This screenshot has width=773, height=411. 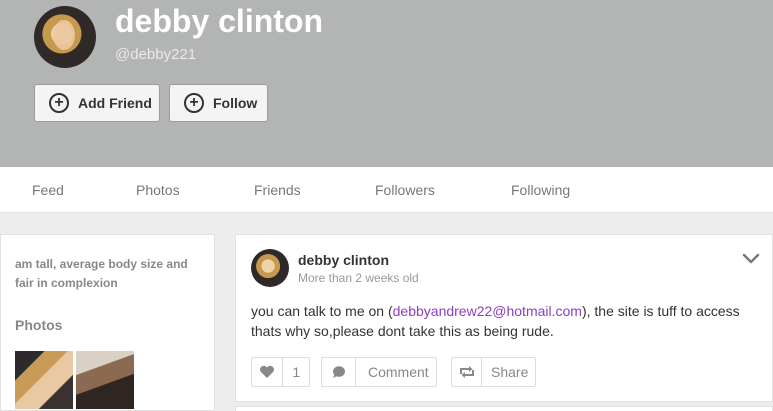 What do you see at coordinates (235, 103) in the screenshot?
I see `follow-label: Follow` at bounding box center [235, 103].